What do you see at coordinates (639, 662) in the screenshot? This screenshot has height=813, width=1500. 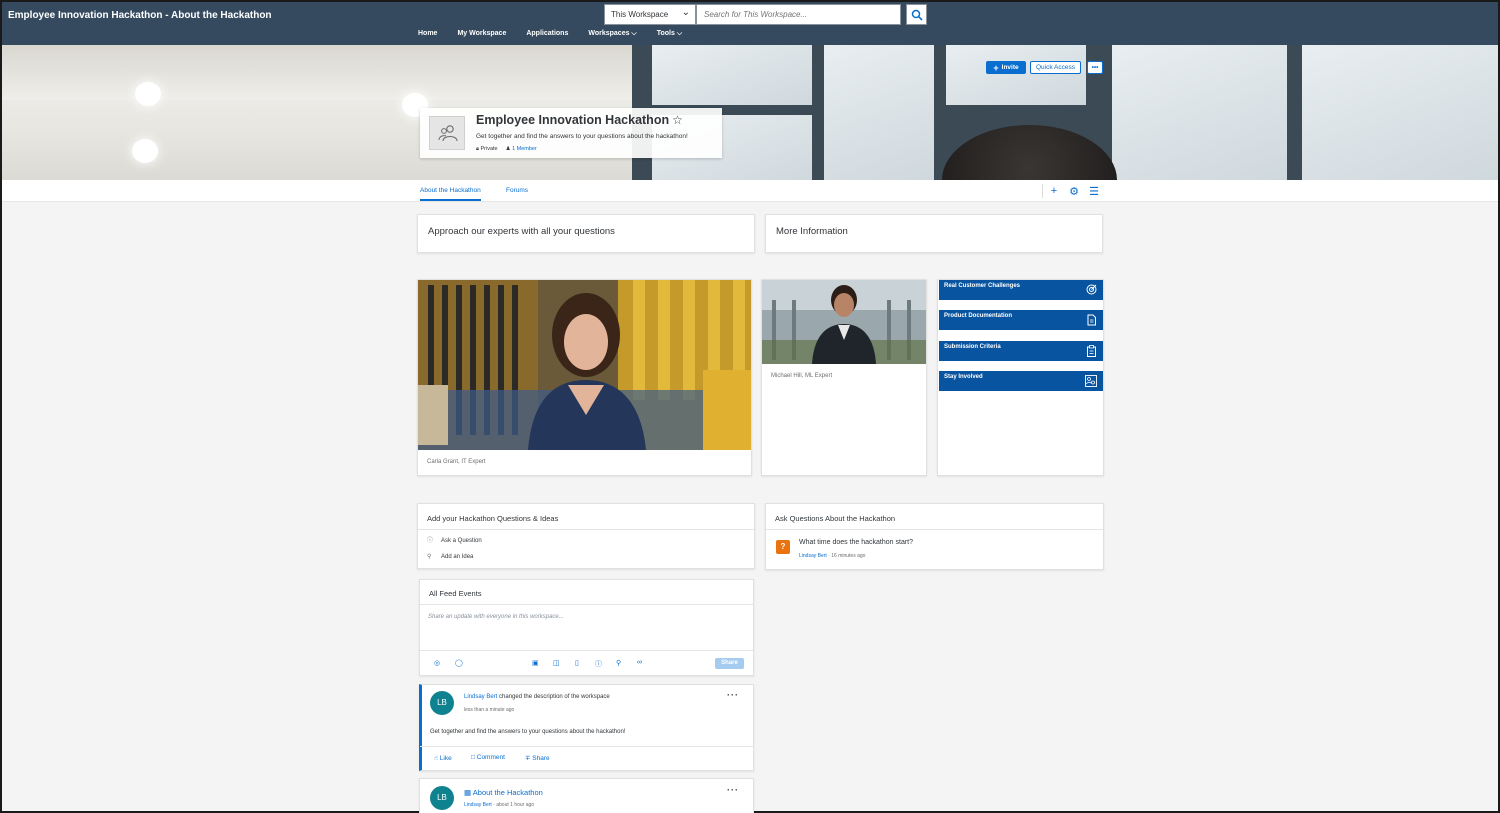 I see `link-icon: ∞` at bounding box center [639, 662].